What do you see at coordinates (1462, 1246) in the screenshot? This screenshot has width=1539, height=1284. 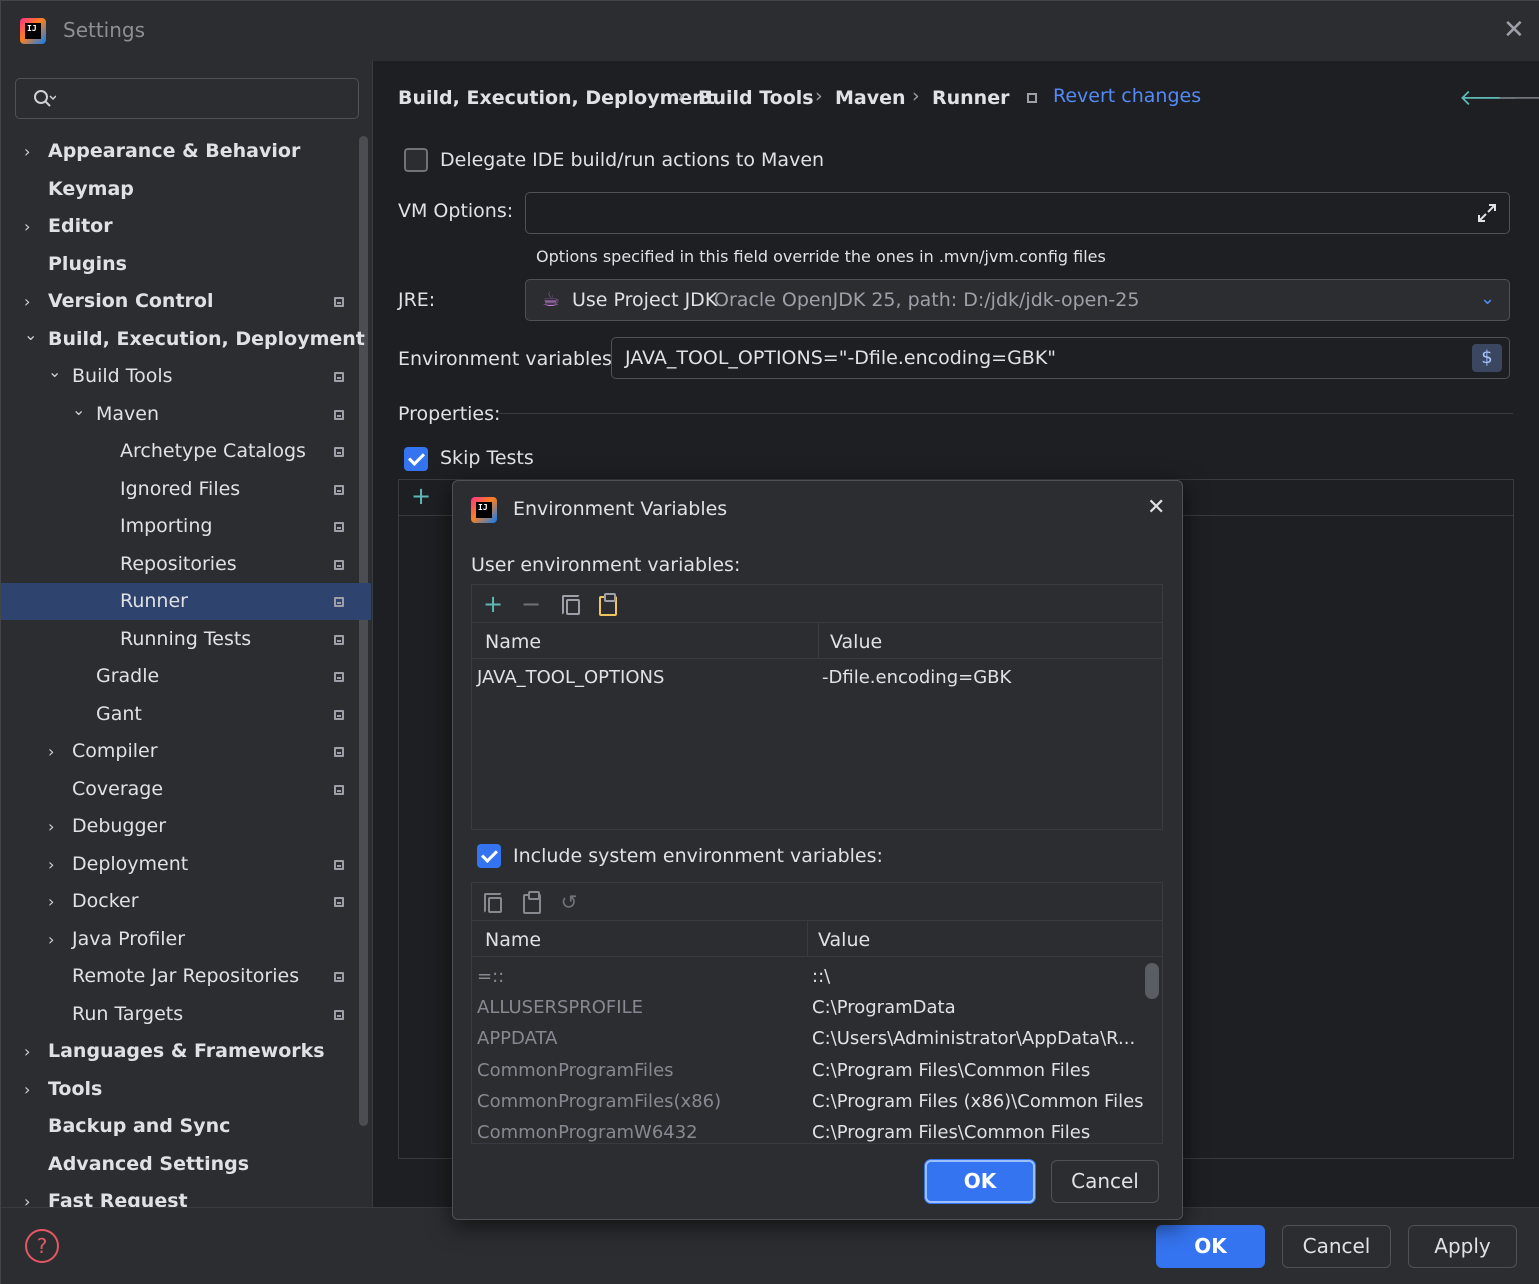 I see `apply-button: Apply` at bounding box center [1462, 1246].